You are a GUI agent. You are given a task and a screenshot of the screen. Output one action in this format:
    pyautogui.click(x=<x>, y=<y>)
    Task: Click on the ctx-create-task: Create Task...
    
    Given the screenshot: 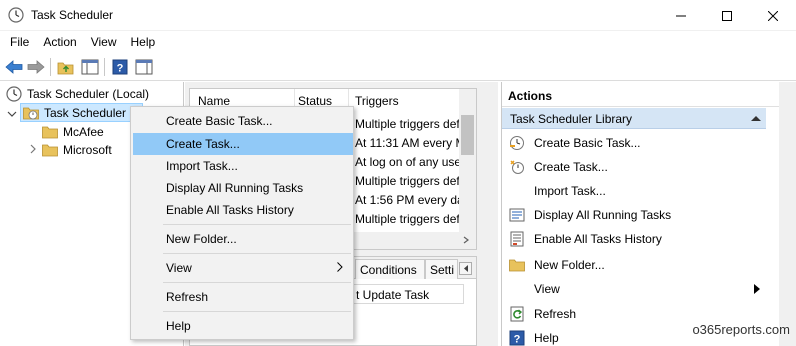 What is the action you would take?
    pyautogui.click(x=243, y=144)
    